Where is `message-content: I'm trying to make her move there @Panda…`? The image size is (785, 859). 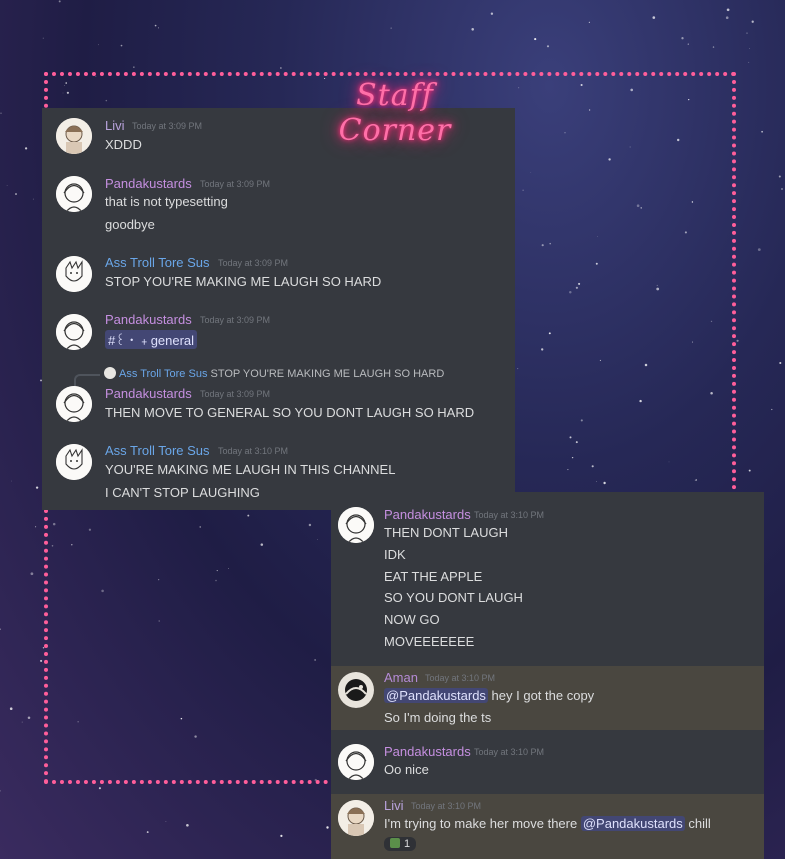 message-content: I'm trying to make her move there @Panda… is located at coordinates (547, 823).